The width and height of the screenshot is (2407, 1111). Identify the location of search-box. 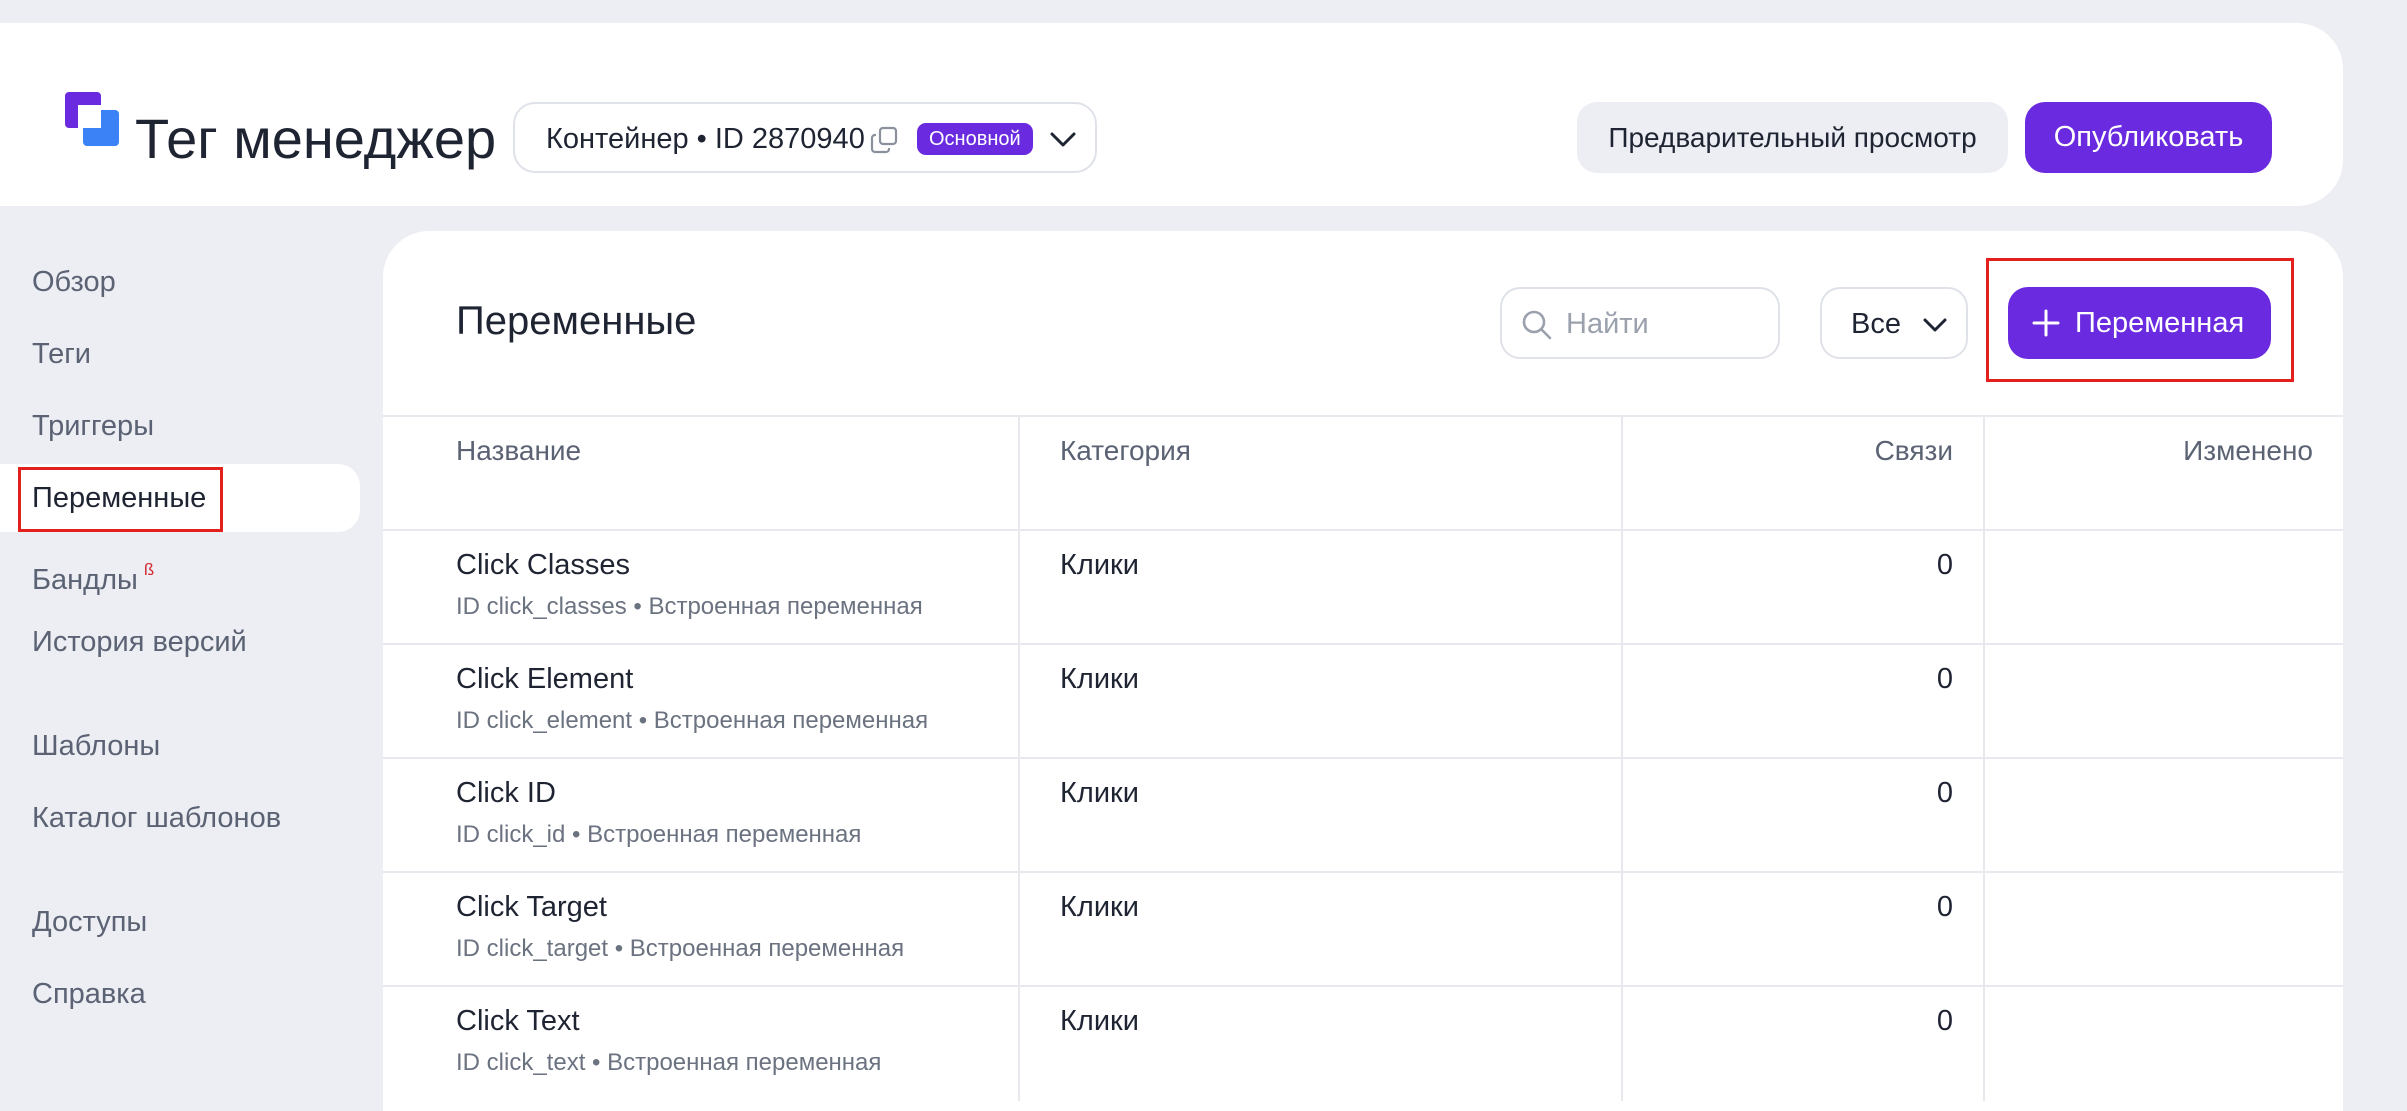
(1640, 323).